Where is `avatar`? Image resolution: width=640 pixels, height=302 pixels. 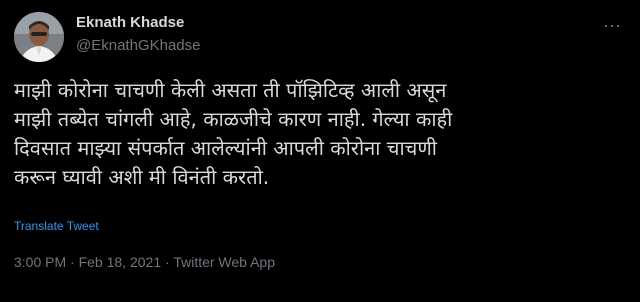
avatar is located at coordinates (39, 37).